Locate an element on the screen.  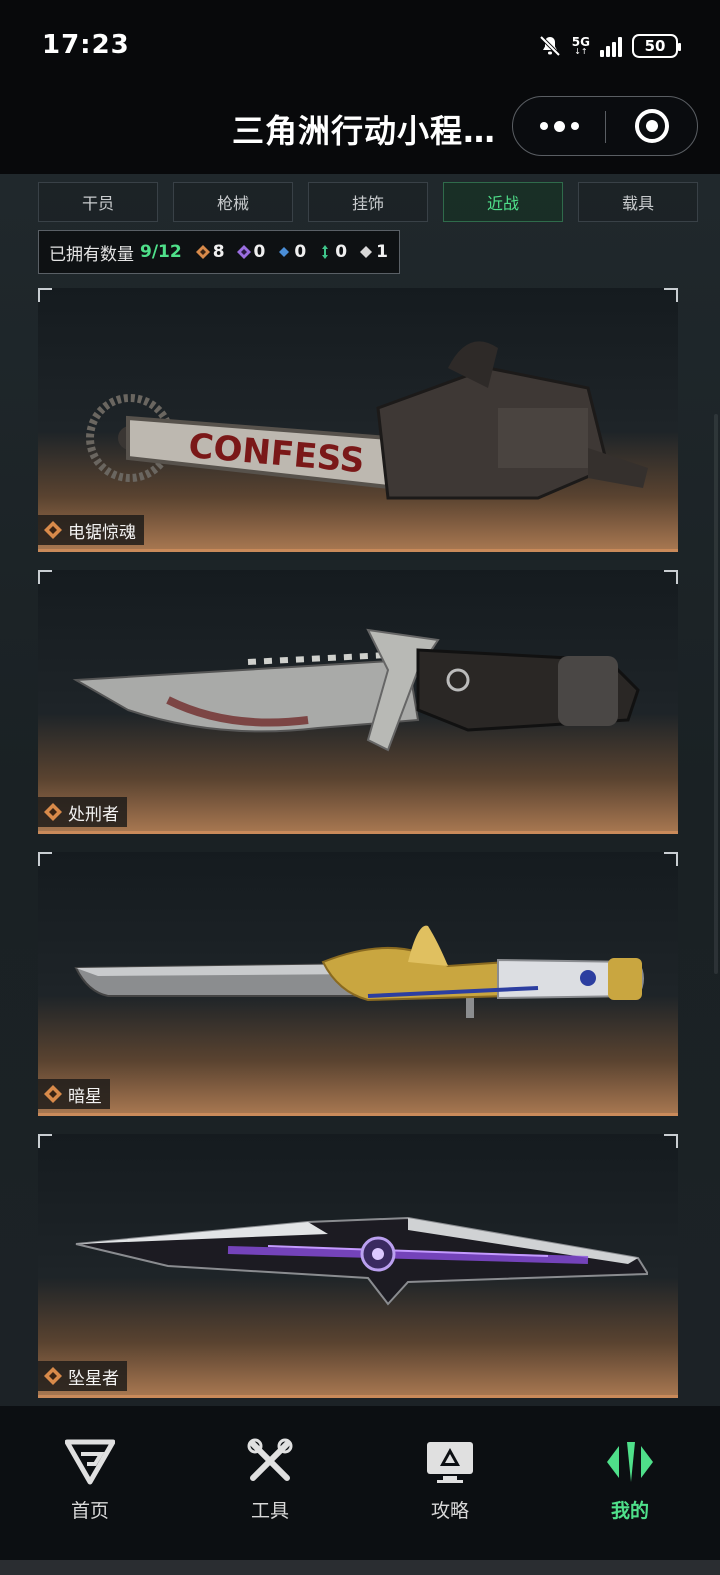
item-card: CONFESS 电锯惊魂 is located at coordinates (358, 420).